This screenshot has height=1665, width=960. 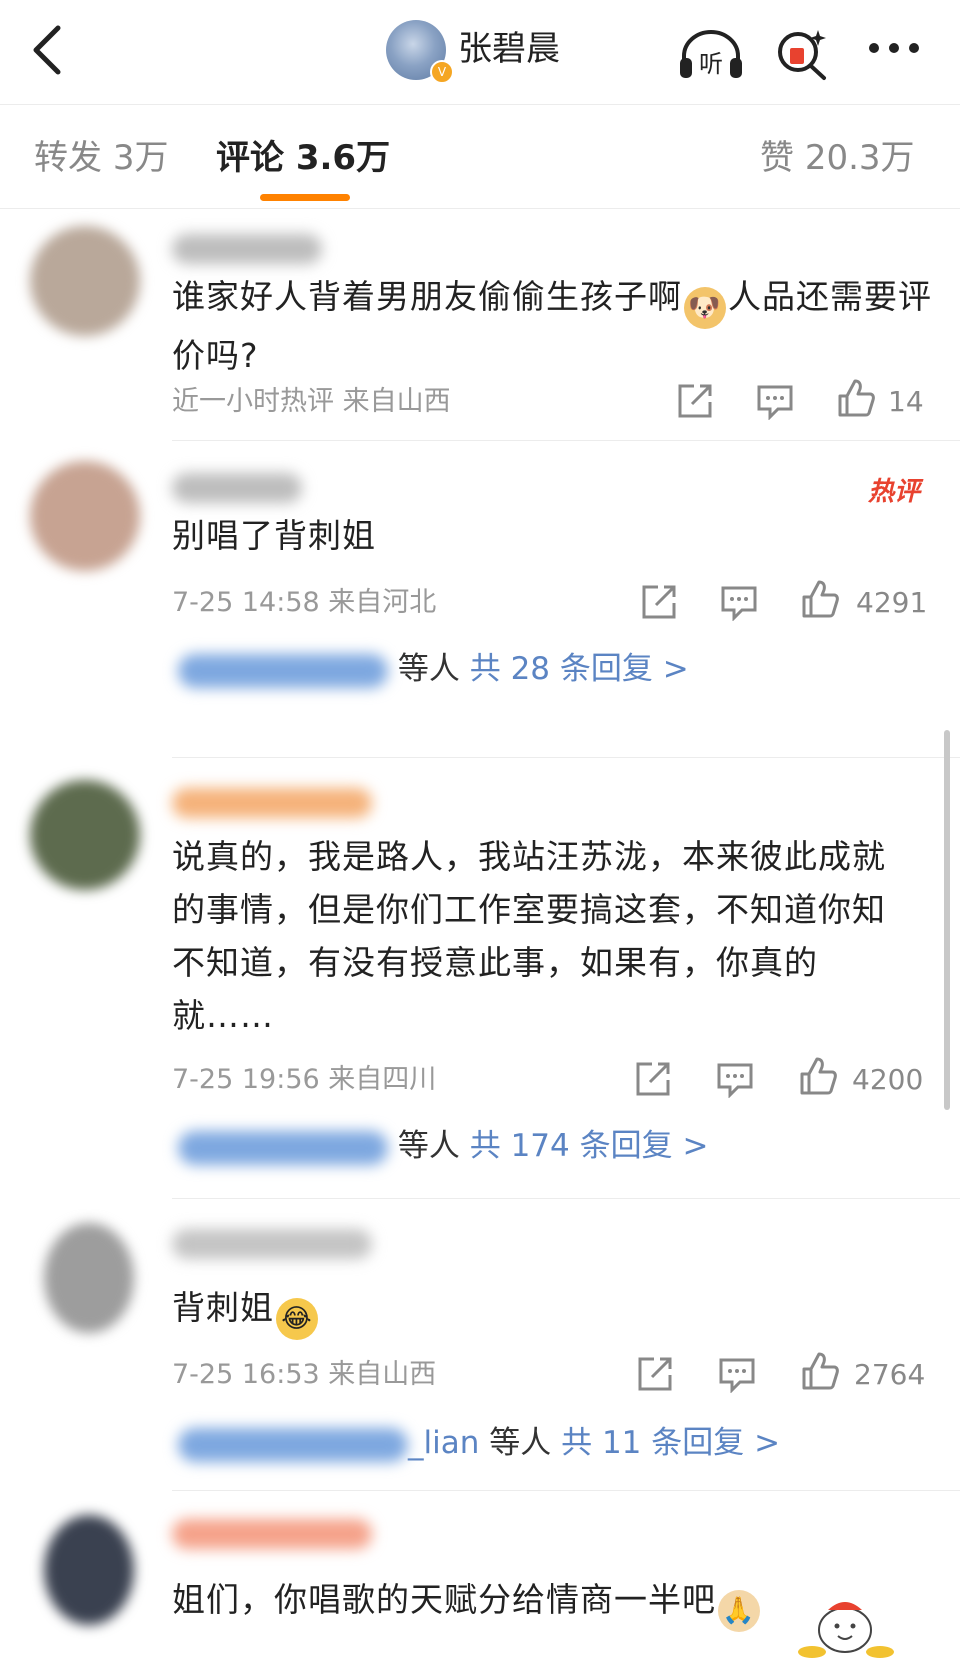 I want to click on tab-comments: 评论 3.6万, so click(x=303, y=158).